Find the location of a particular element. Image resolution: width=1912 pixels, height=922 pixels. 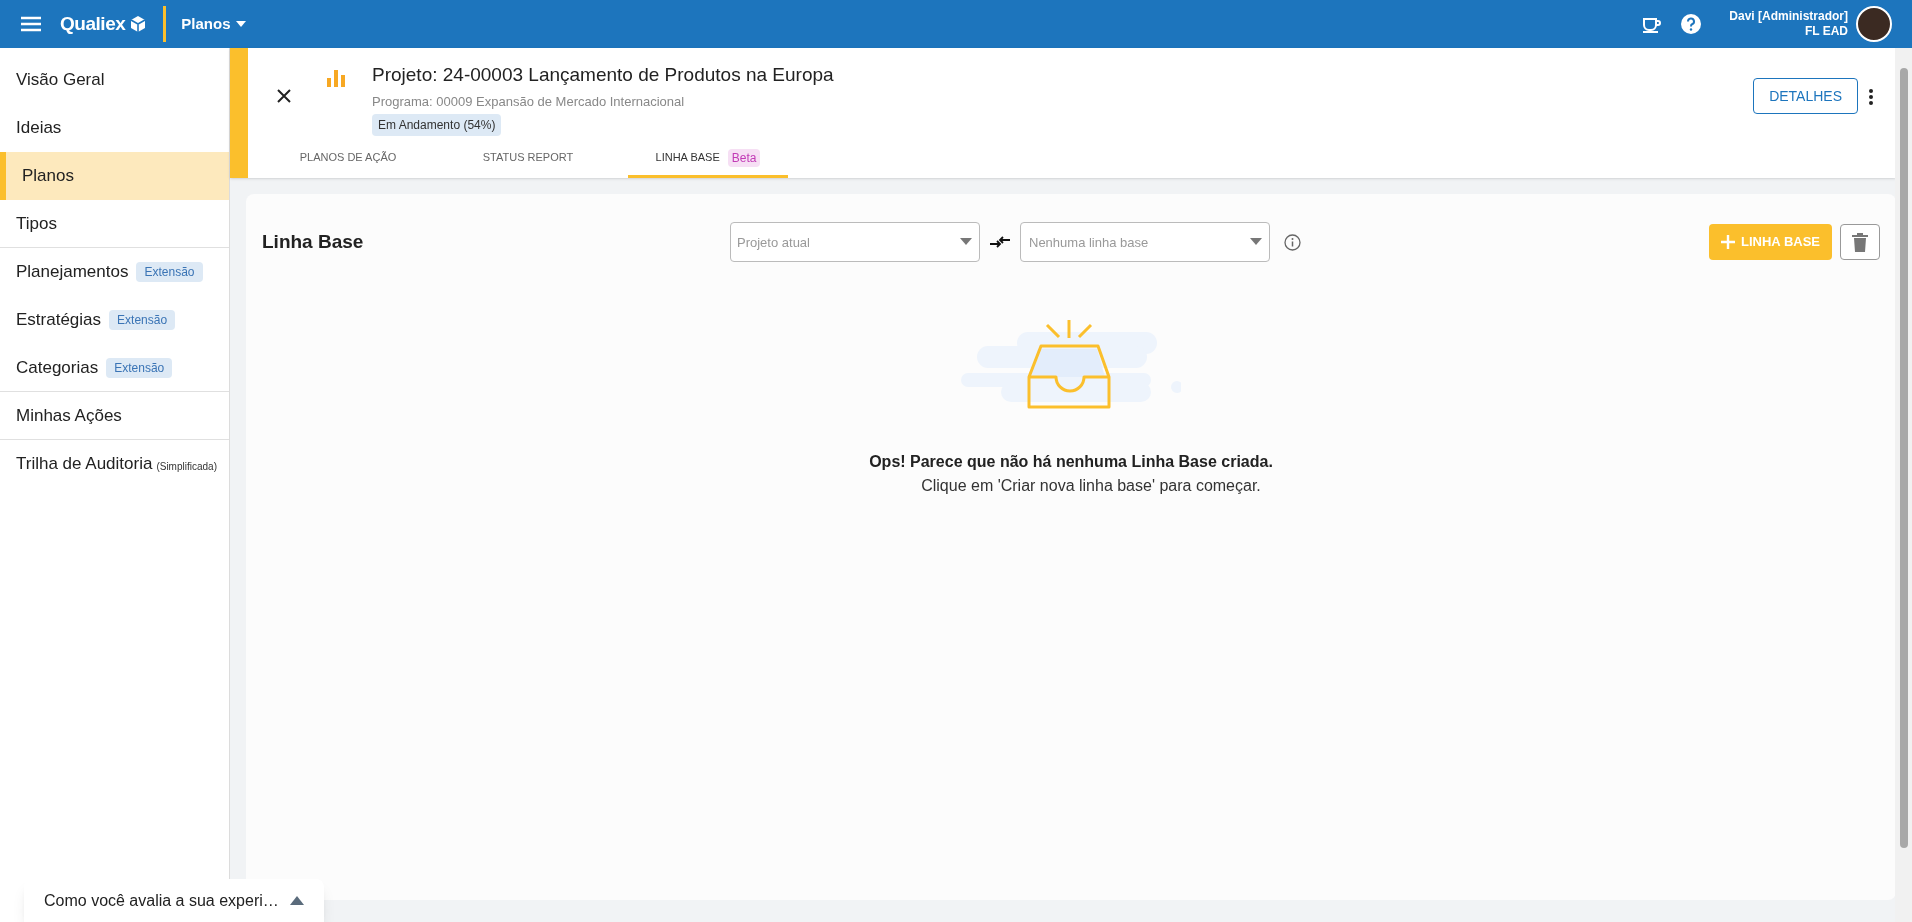

current-project-select: Projeto atual is located at coordinates (855, 242).